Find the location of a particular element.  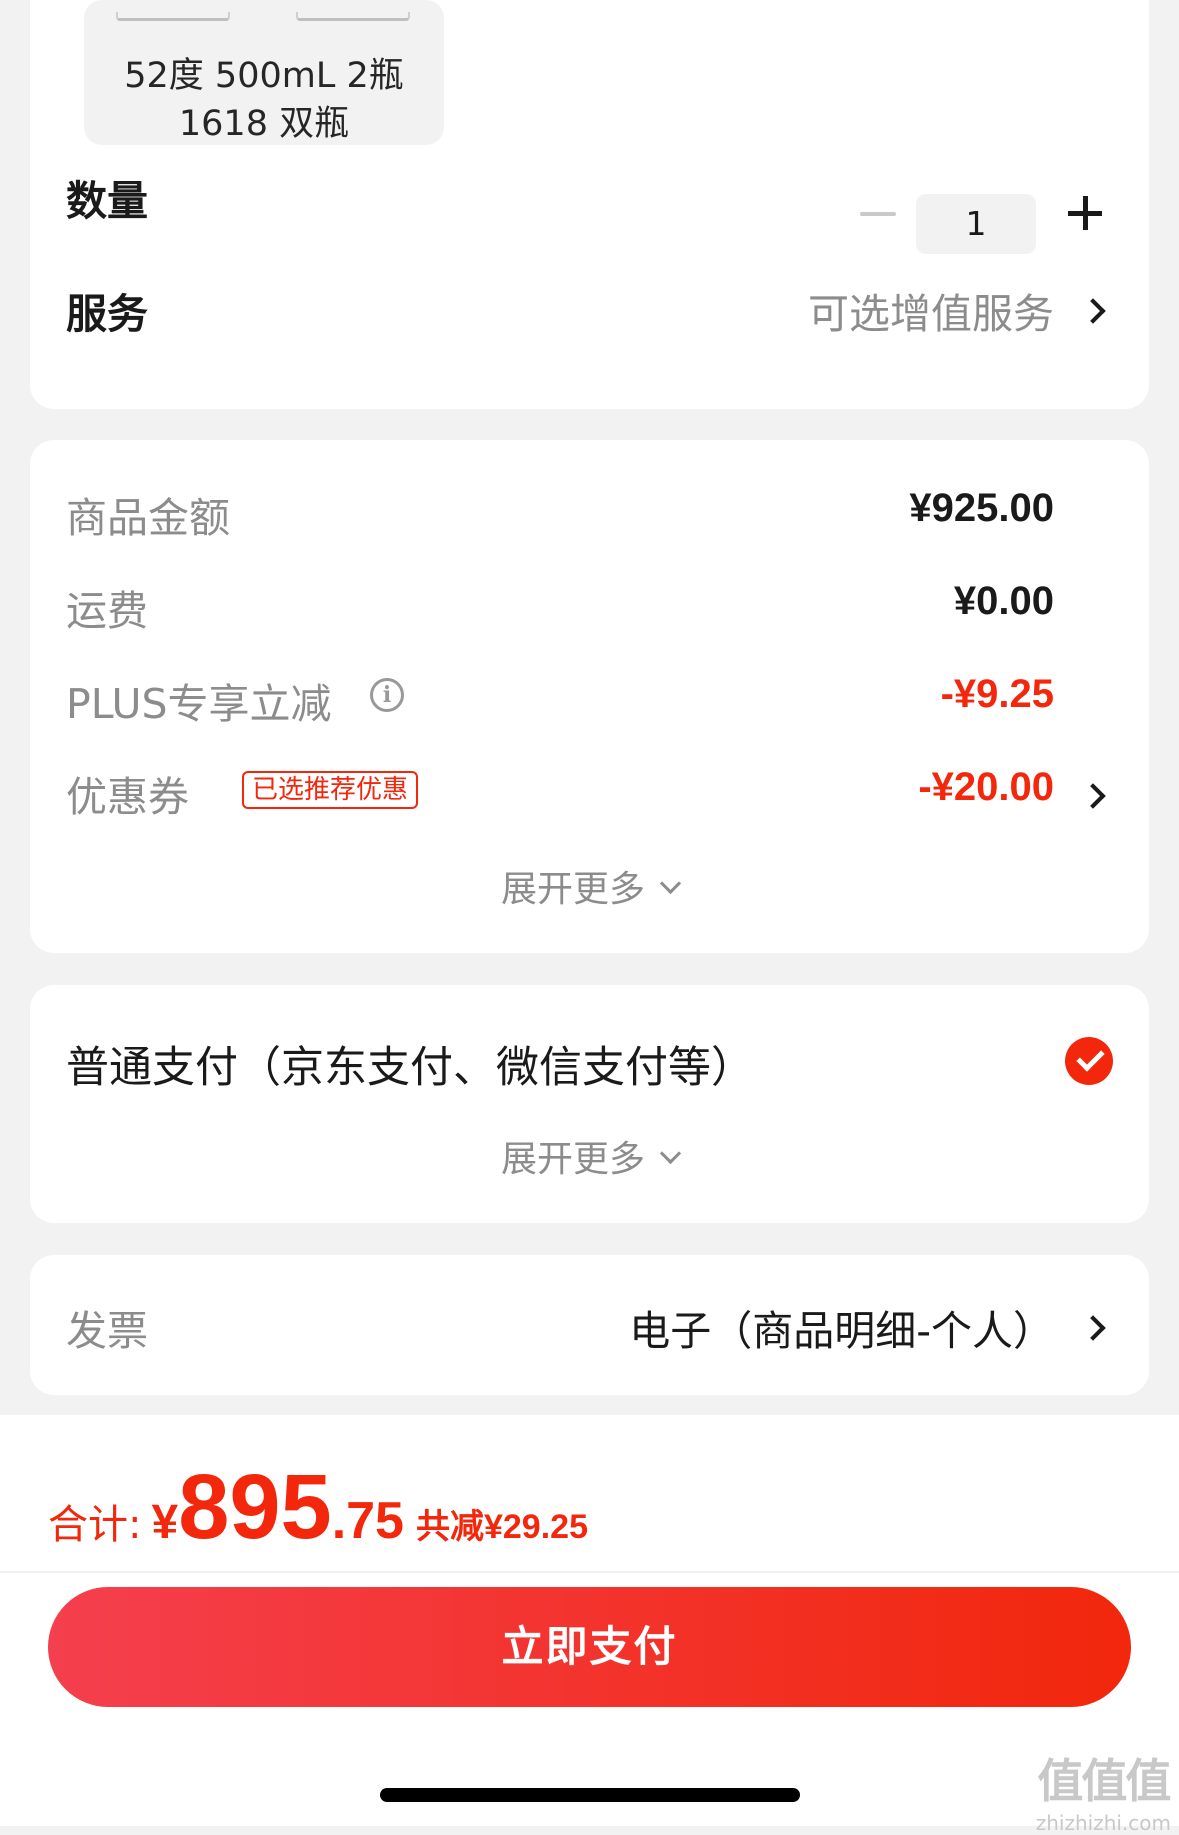

service-label: 服务 is located at coordinates (107, 314).